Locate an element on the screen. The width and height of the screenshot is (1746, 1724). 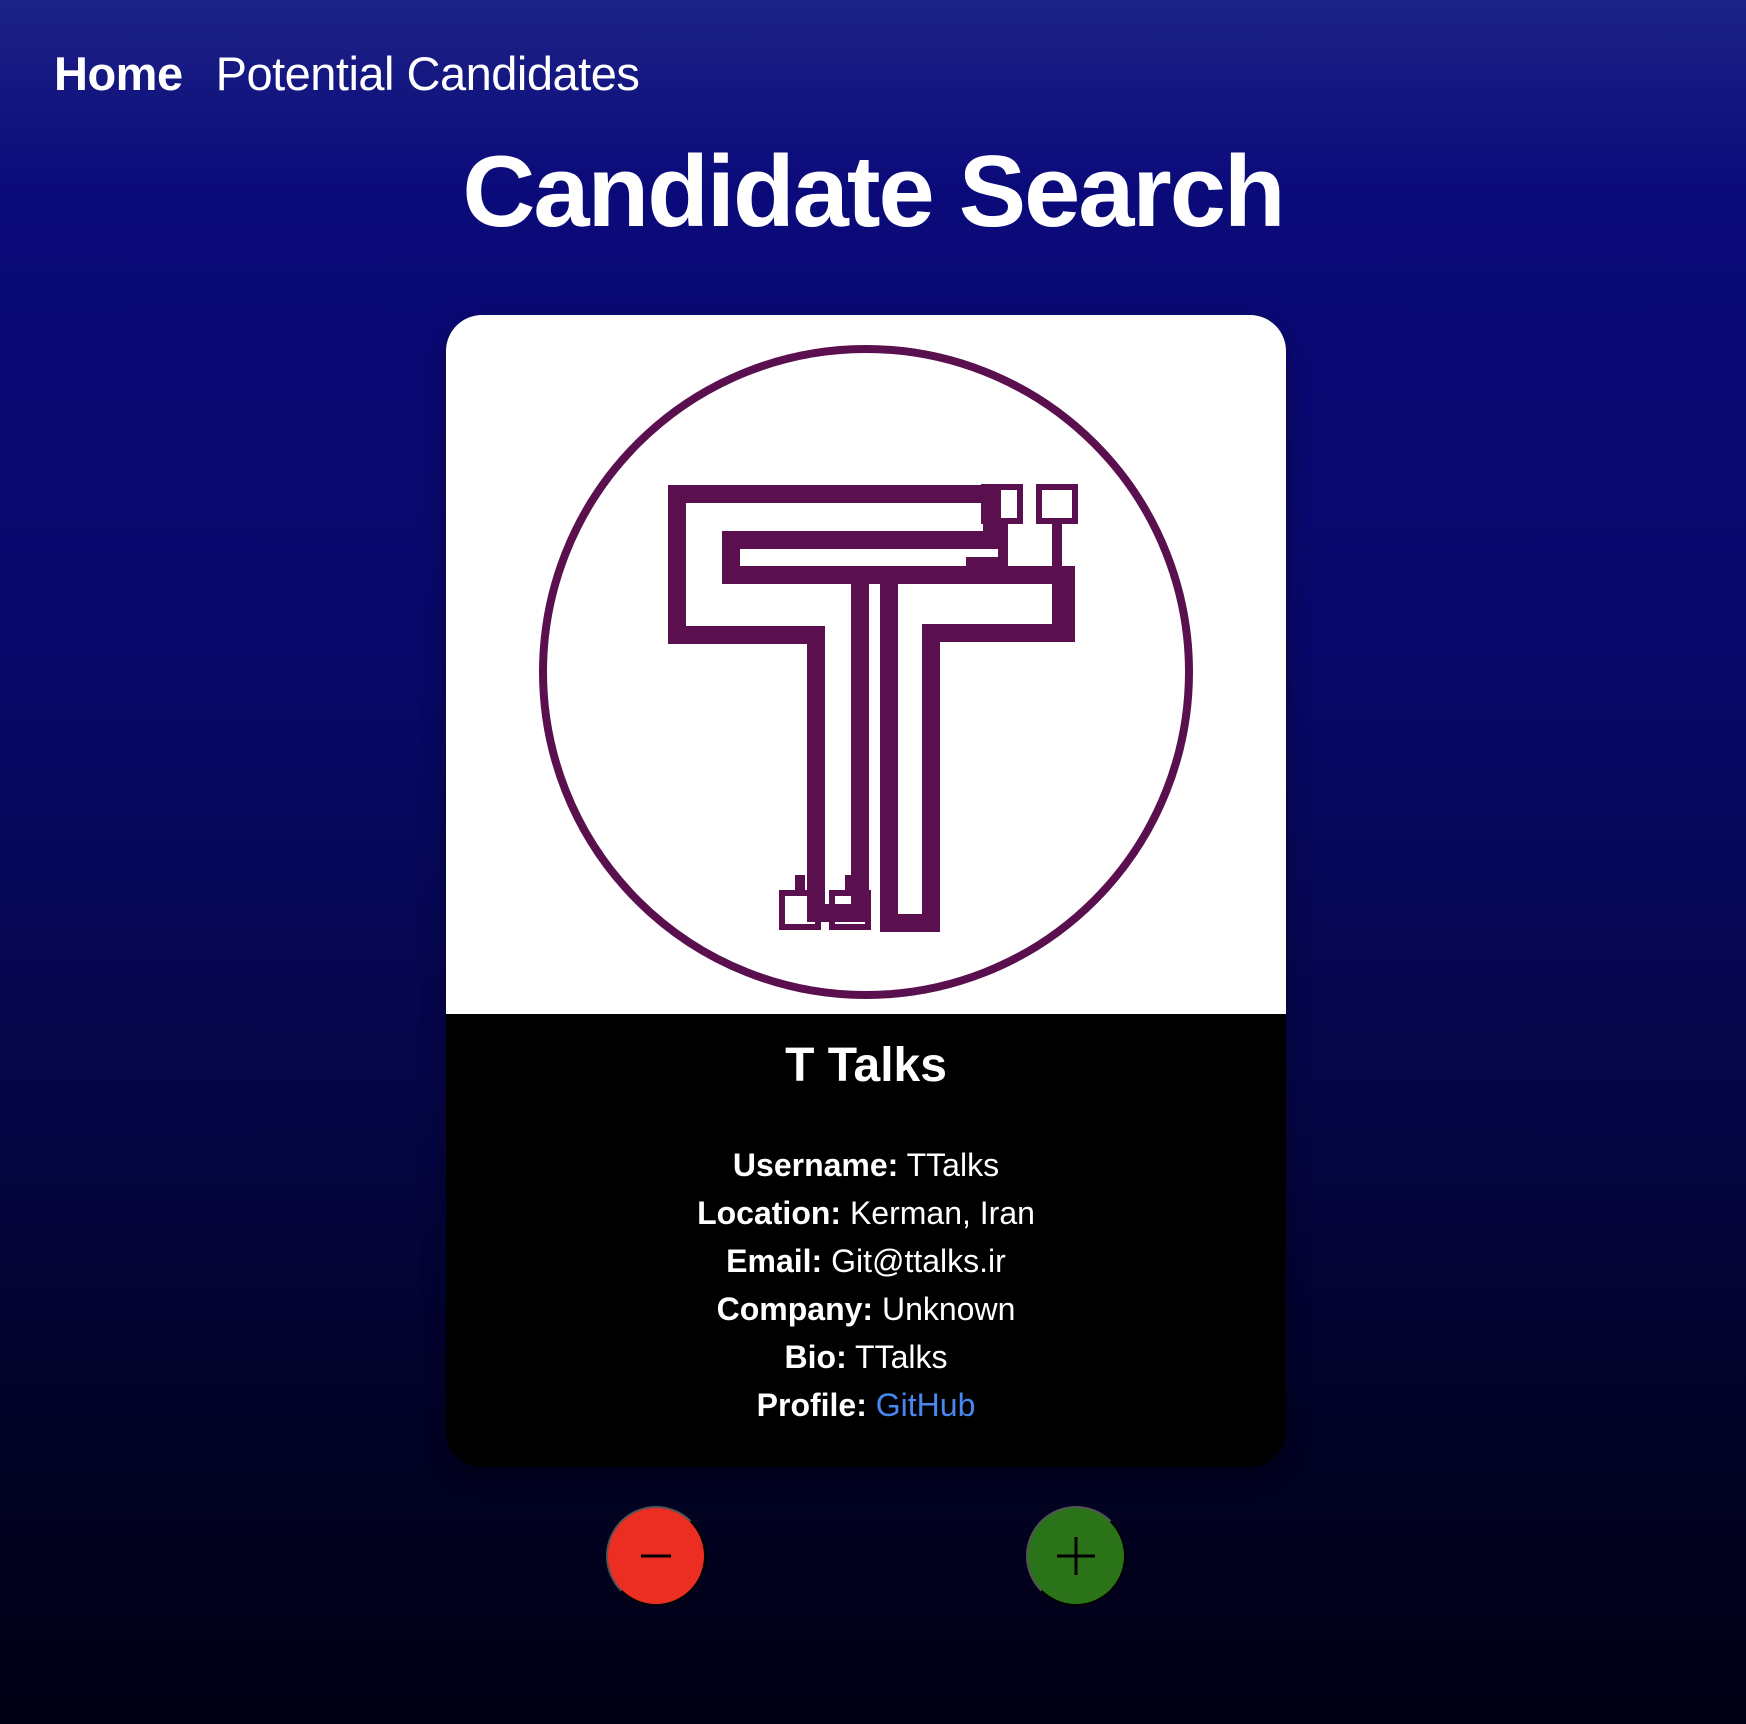
candidate-name: T Talks is located at coordinates (866, 1065).